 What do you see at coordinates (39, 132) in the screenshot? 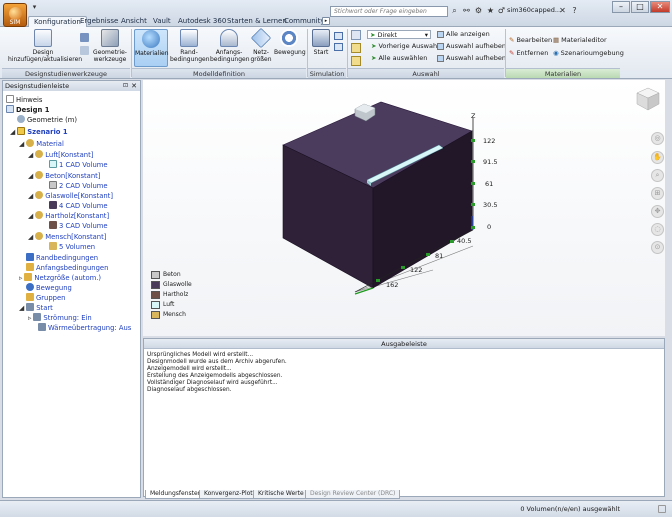
I see `tree-szenario: ◢ Szenario 1` at bounding box center [39, 132].